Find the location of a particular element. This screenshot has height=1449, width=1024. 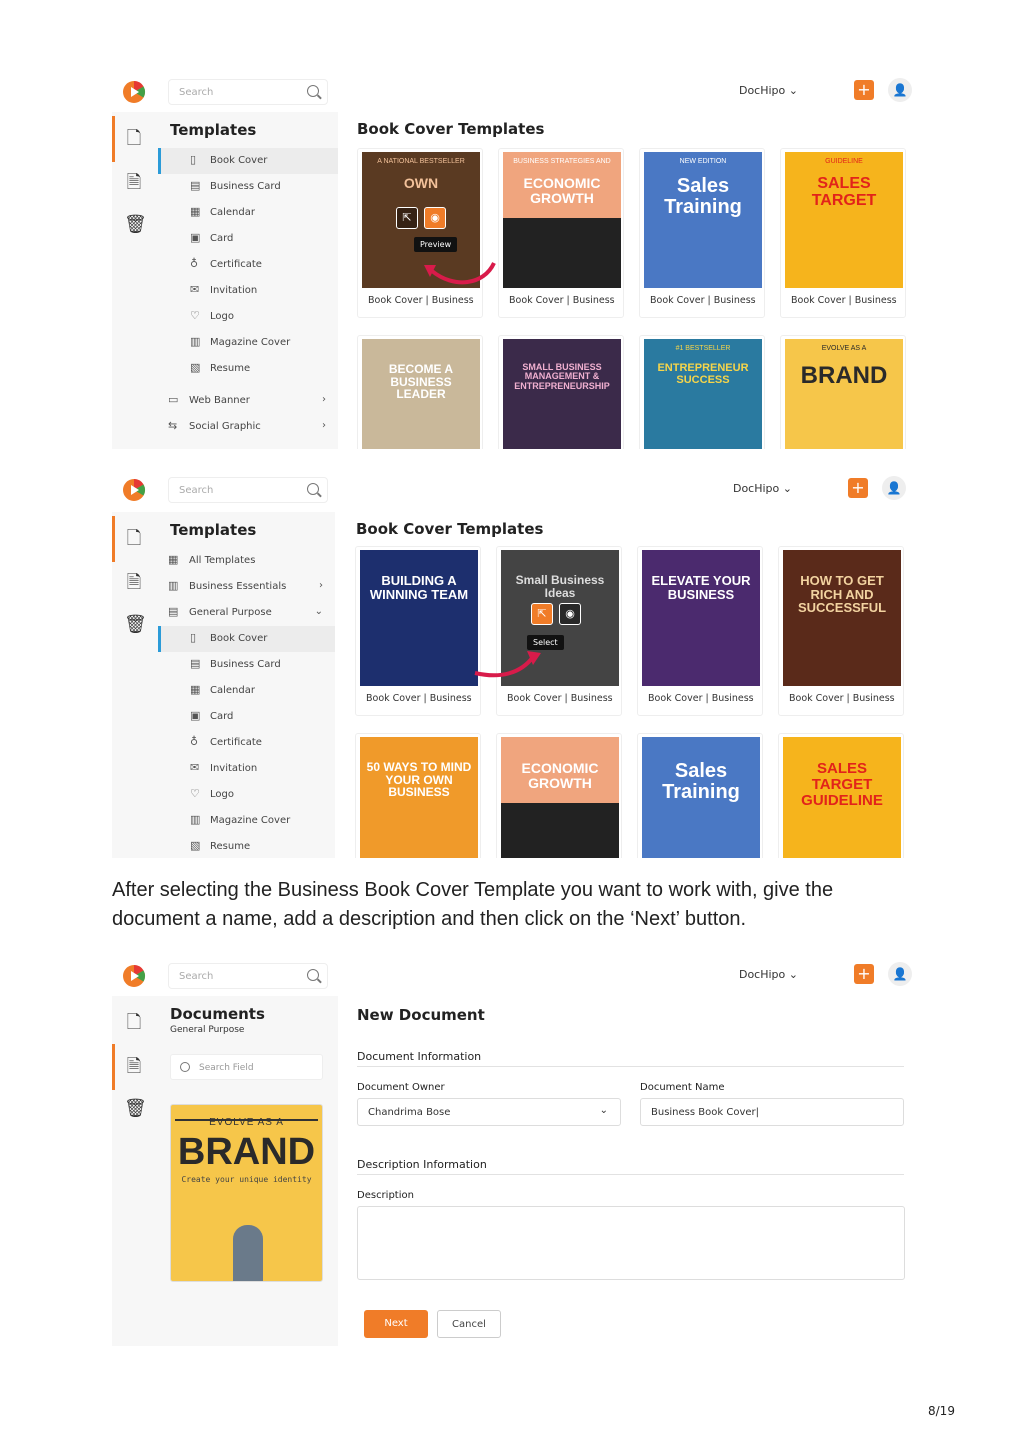

sidebar-item-social-graphic: ⇆ Social Graphic › is located at coordinates (248, 427).